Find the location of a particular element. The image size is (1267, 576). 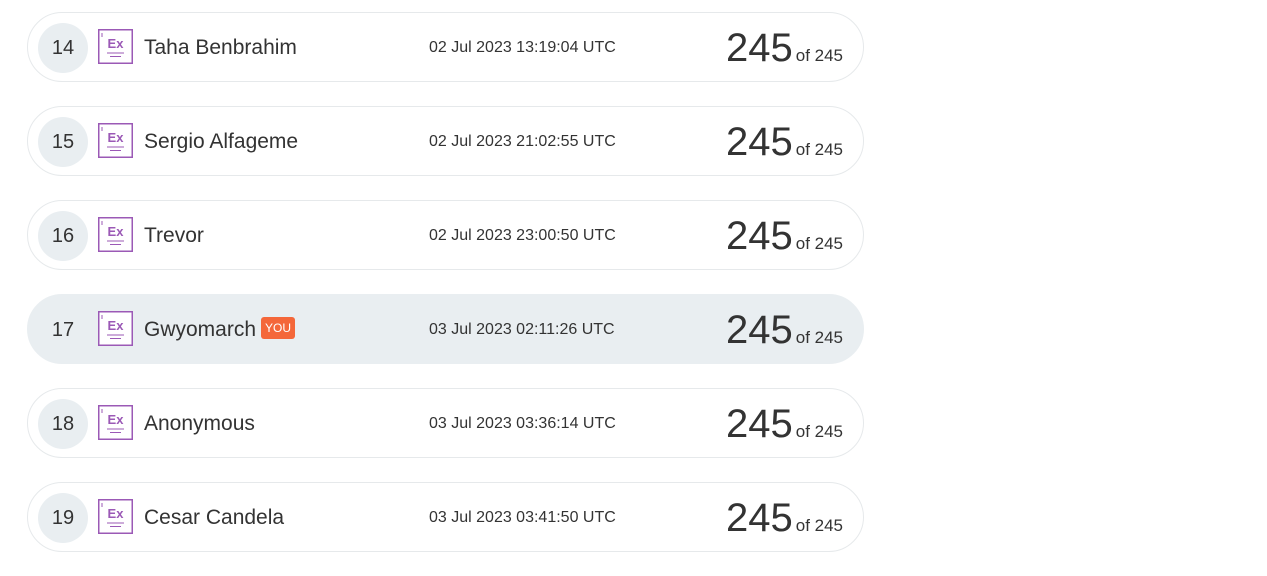

player-name: Anonymous is located at coordinates (199, 424).